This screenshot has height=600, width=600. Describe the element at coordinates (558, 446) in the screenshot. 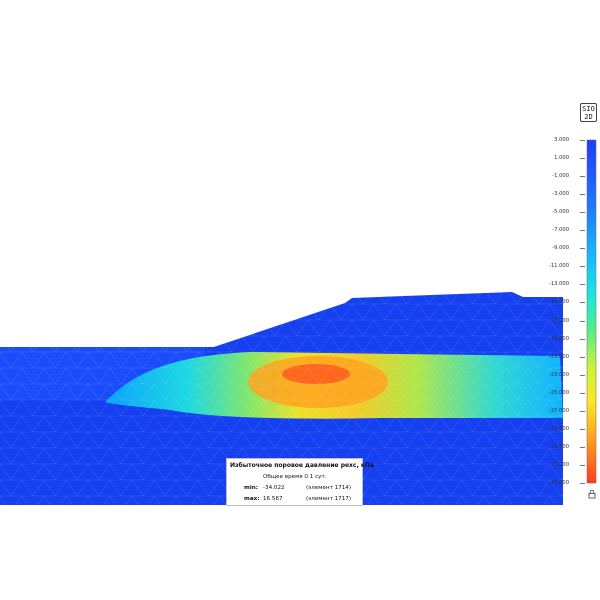

I see `scale-tick-label: -31.000` at that location.